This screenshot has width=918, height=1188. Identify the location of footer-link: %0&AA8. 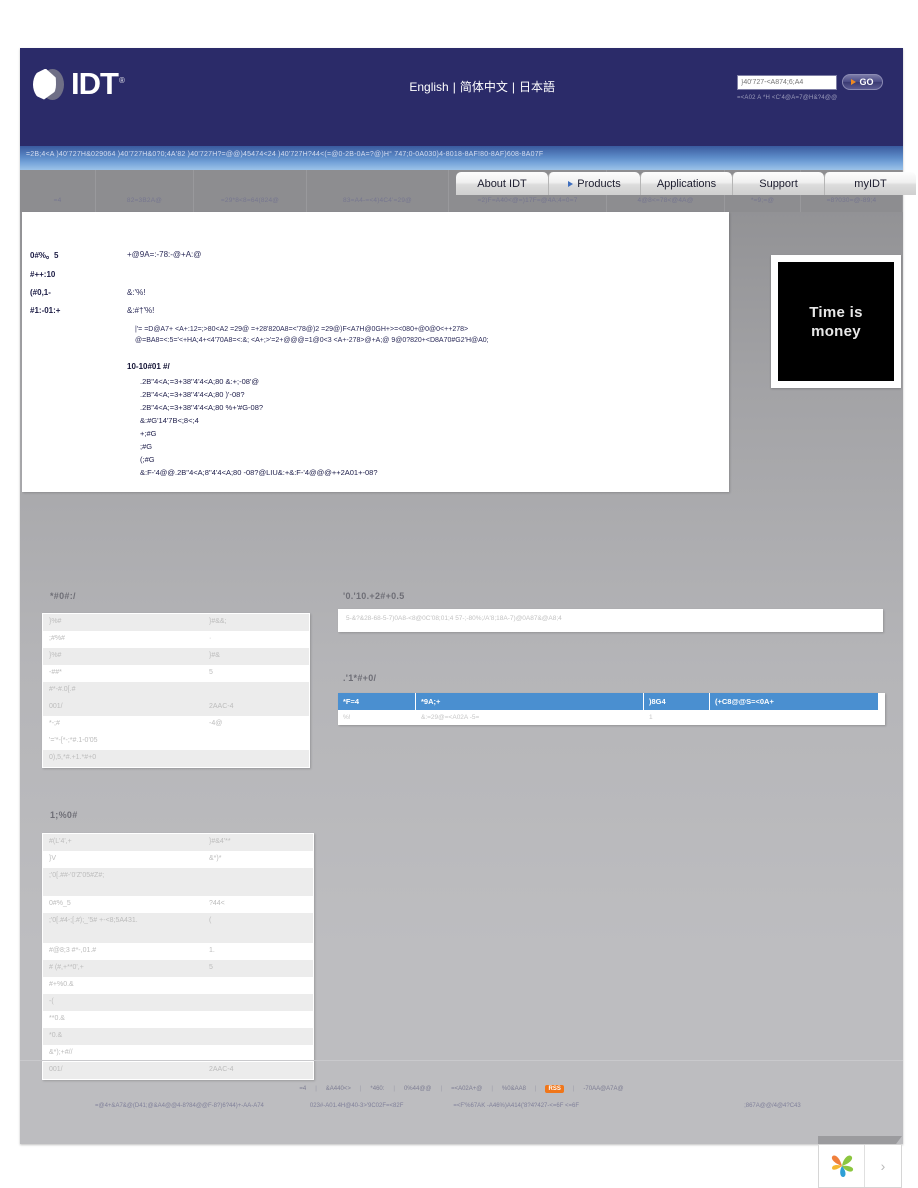
(514, 1089).